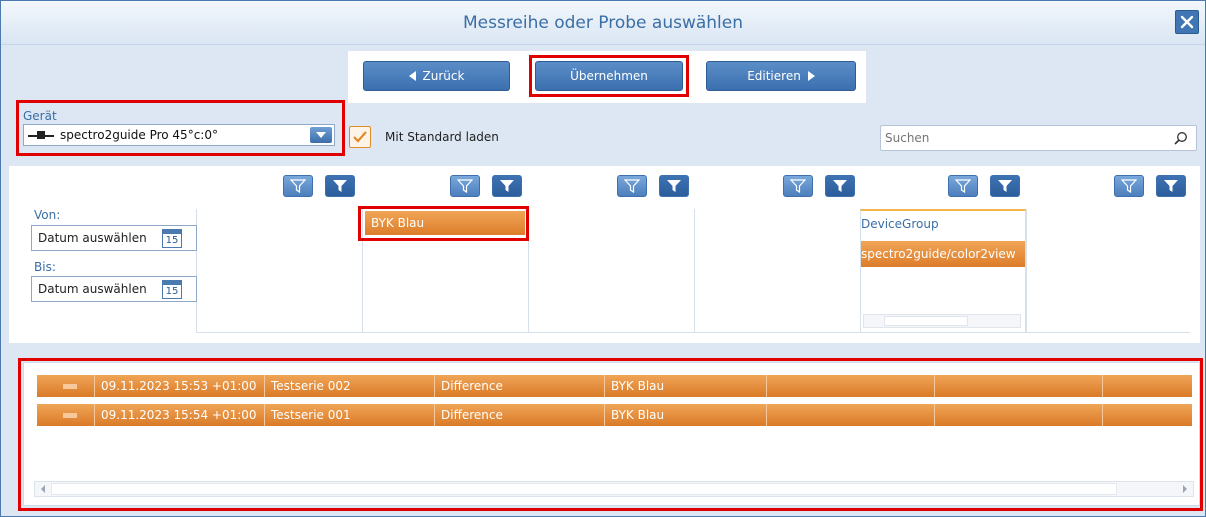  I want to click on apply-button-label: Übernehmen, so click(609, 76).